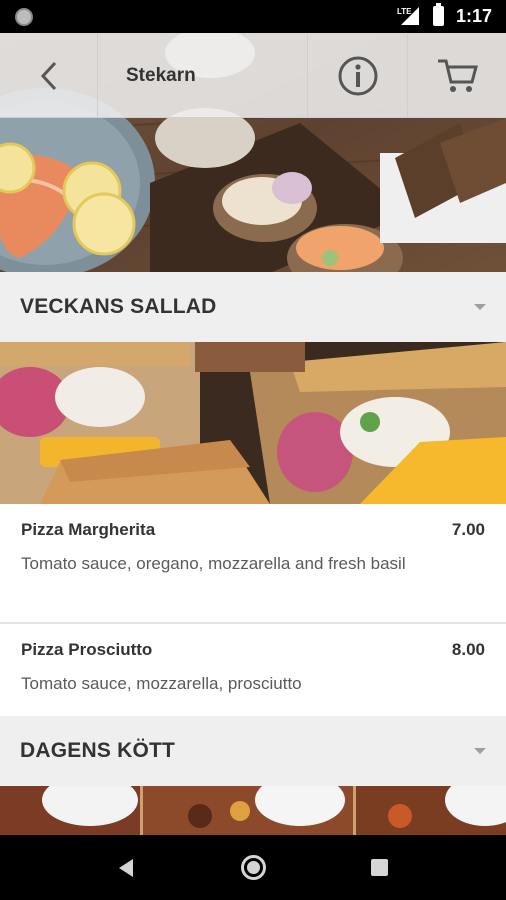 This screenshot has height=900, width=506. I want to click on section-header-veckans-sallad: VECKANS SALLAD, so click(253, 307).